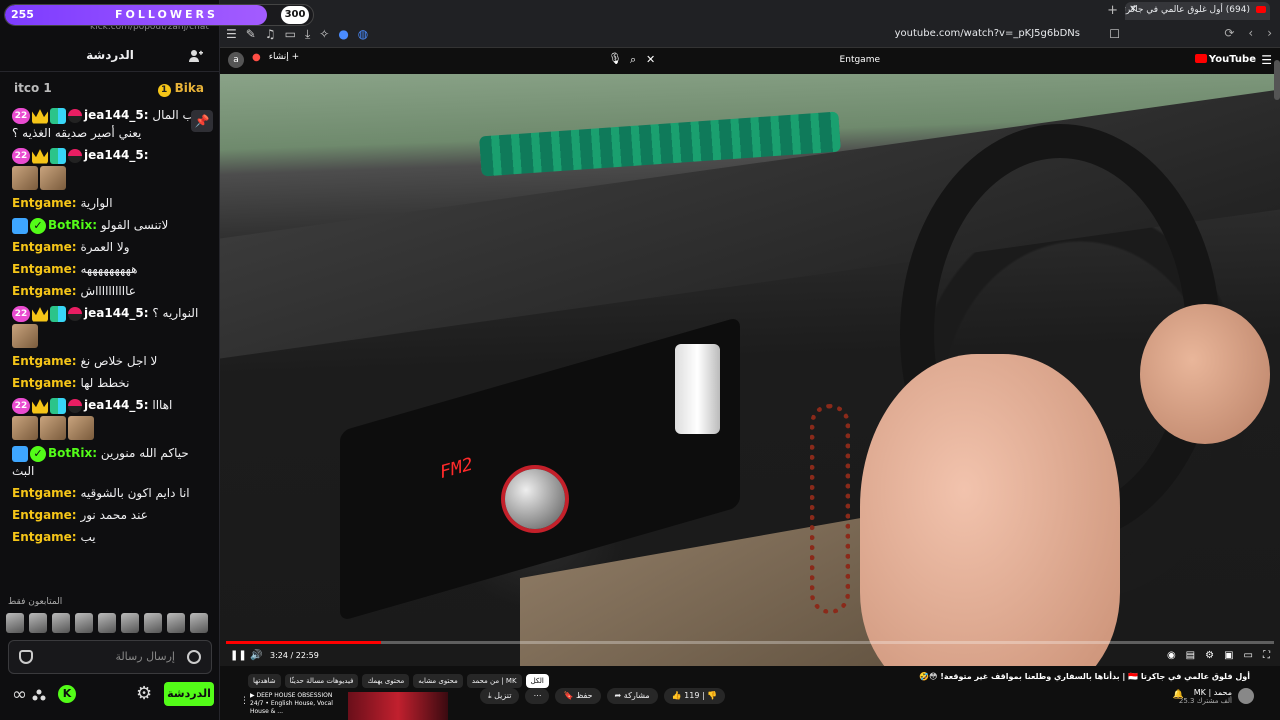  I want to click on more-button: ⋯, so click(537, 696).